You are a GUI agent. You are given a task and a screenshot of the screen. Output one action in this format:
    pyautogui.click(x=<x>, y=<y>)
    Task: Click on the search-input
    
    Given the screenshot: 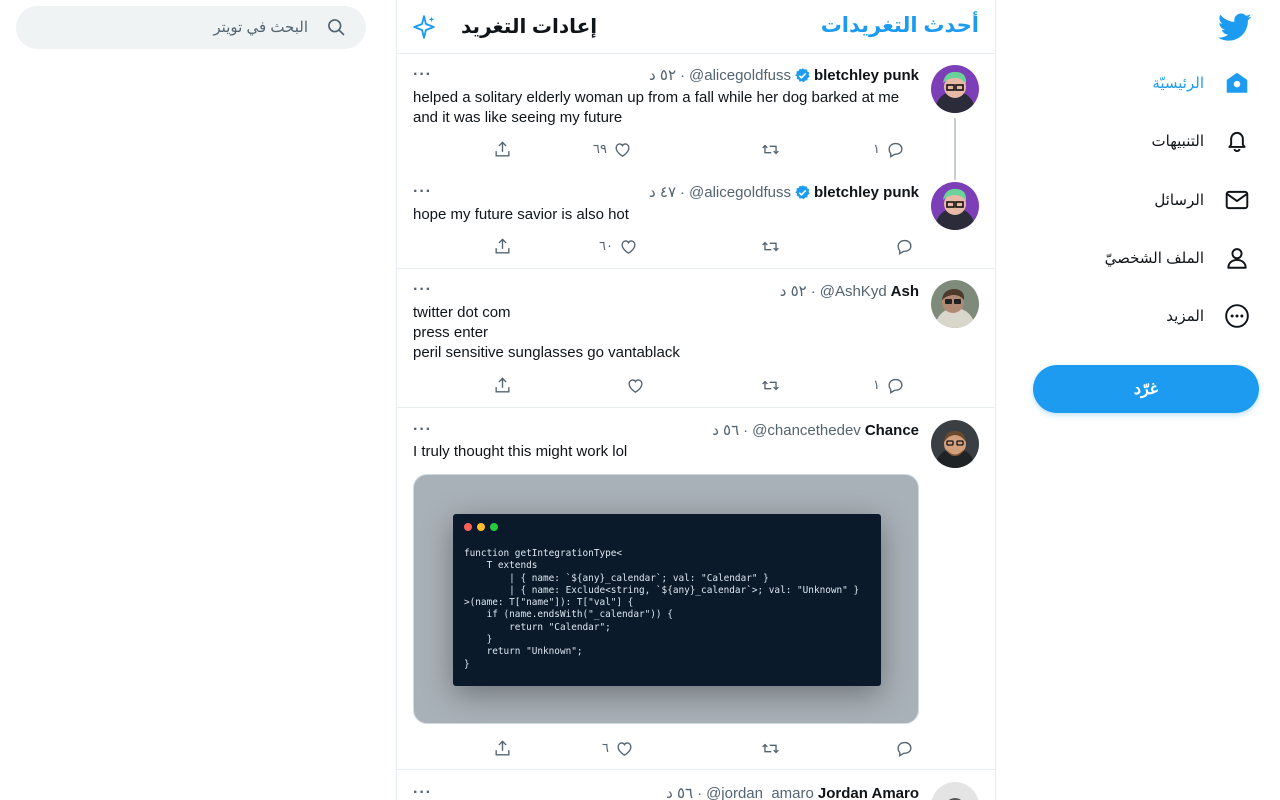 What is the action you would take?
    pyautogui.click(x=191, y=27)
    